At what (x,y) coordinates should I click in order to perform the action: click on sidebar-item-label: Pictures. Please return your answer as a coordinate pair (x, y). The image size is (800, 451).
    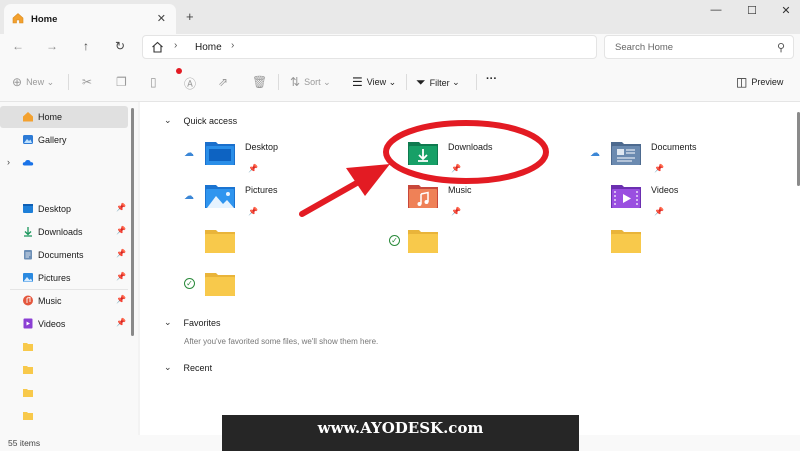
    Looking at the image, I should click on (54, 278).